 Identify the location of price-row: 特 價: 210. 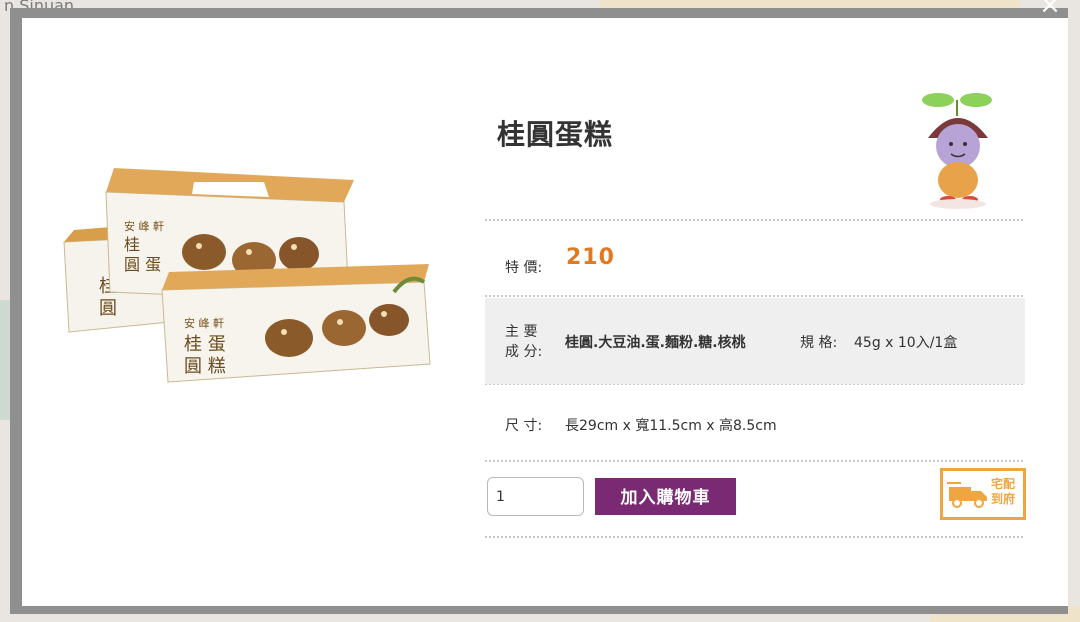
(755, 261).